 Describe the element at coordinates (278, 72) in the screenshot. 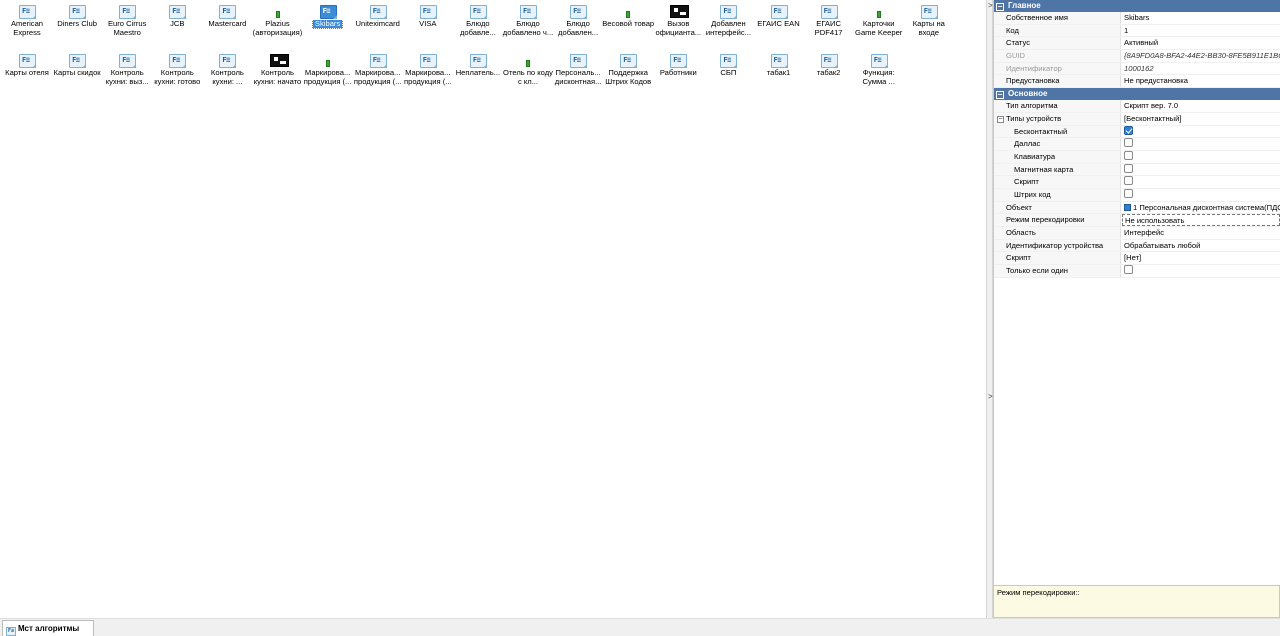

I see `algorithm-item: Контроль кухни: начато` at that location.